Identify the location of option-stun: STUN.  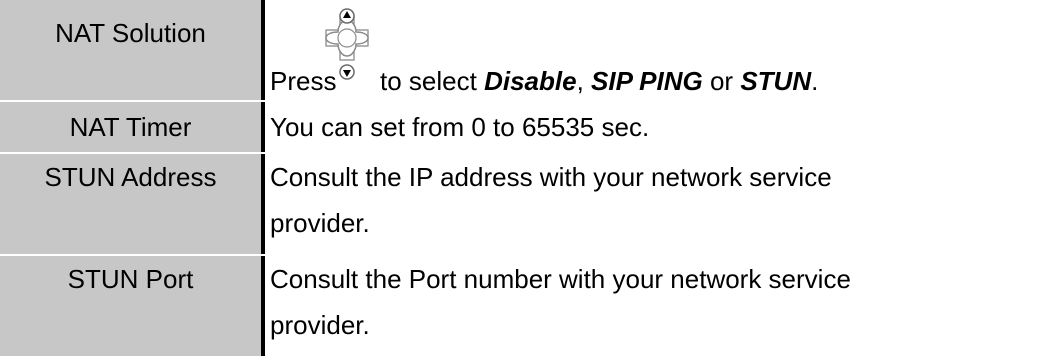
(776, 81).